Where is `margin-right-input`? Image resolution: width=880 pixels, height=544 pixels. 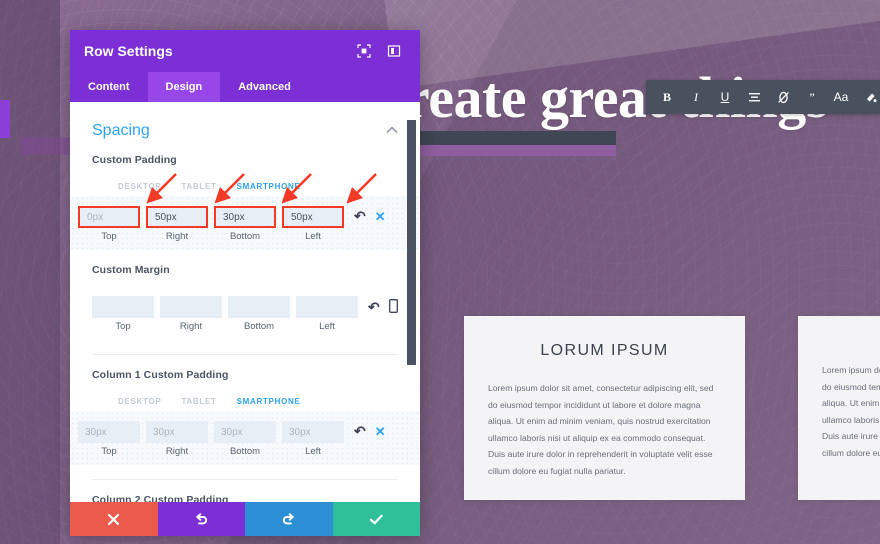 margin-right-input is located at coordinates (191, 307).